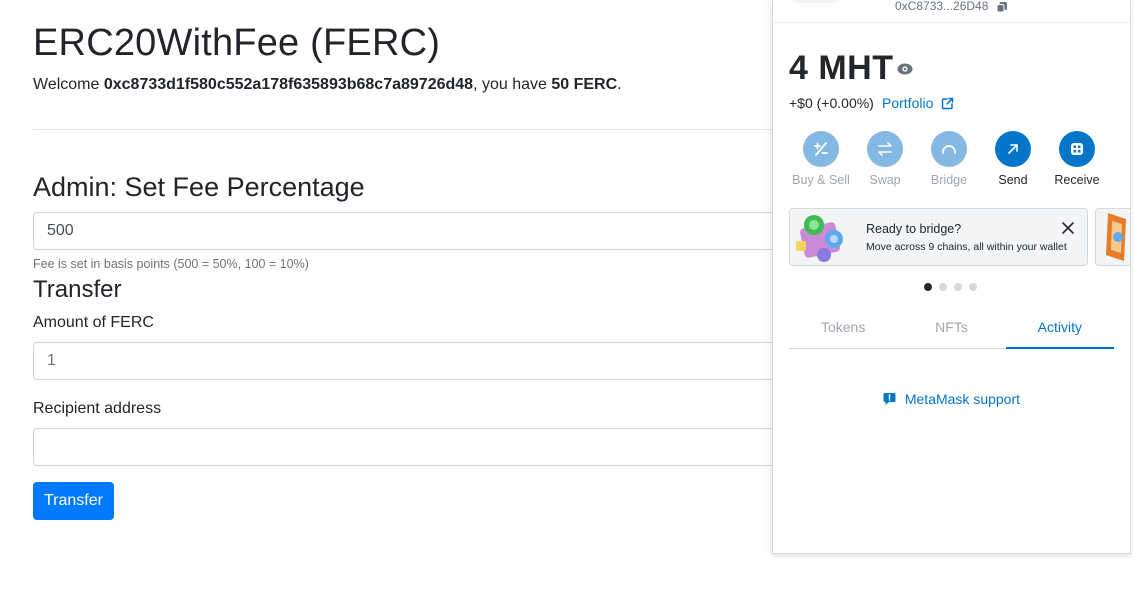 Image resolution: width=1134 pixels, height=600 pixels. I want to click on account-address-text: 0xC8733...26D48, so click(942, 6).